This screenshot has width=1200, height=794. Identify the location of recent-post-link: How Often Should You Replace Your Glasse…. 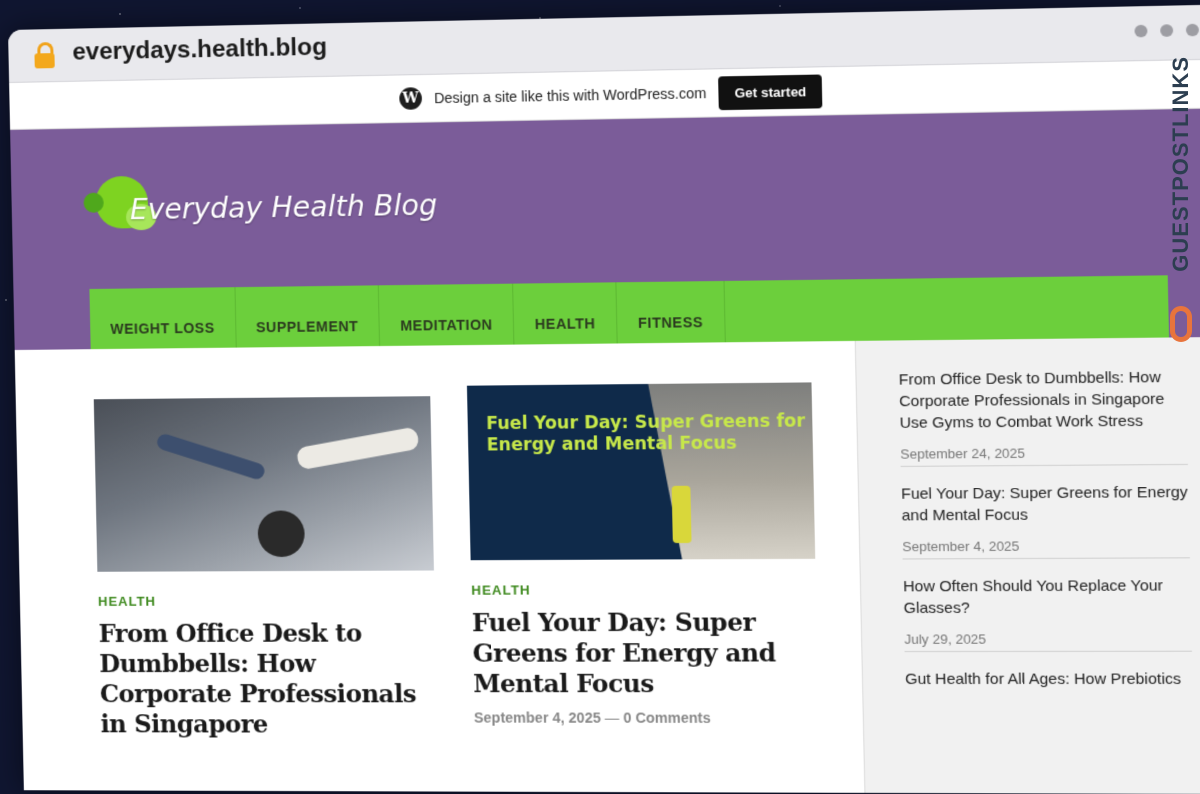
(1047, 597).